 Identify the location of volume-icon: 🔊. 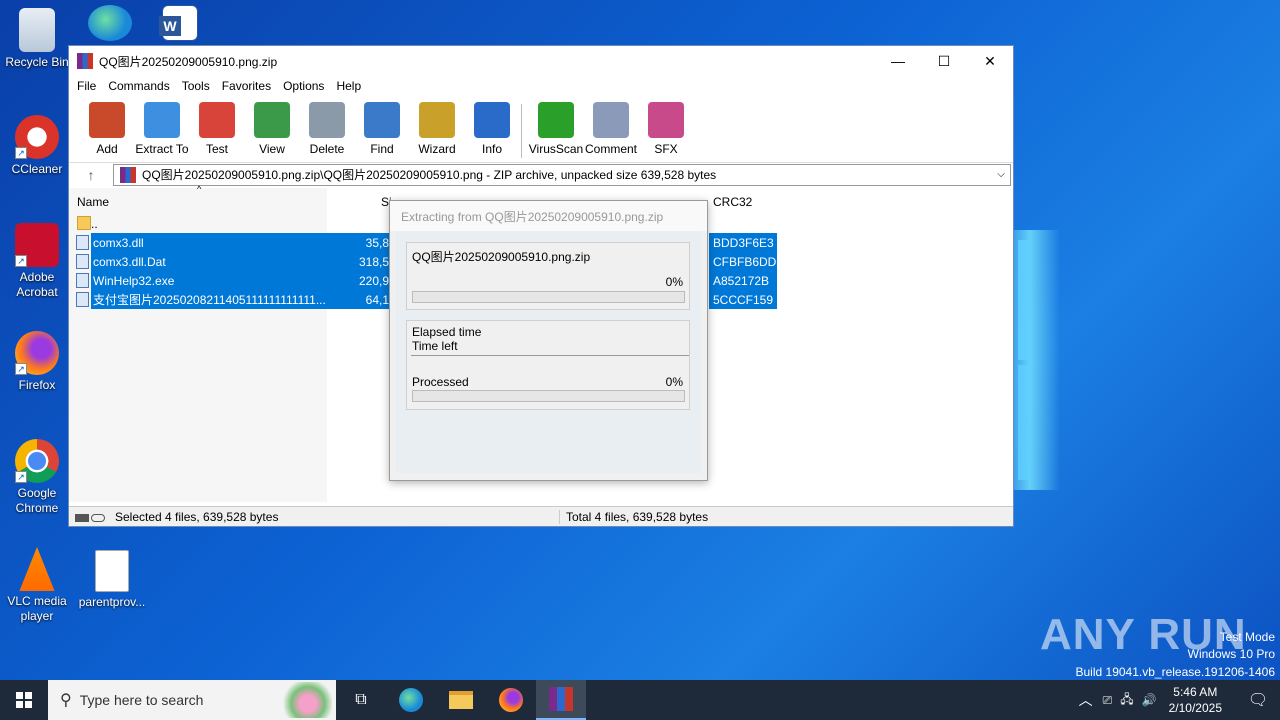
(1149, 700).